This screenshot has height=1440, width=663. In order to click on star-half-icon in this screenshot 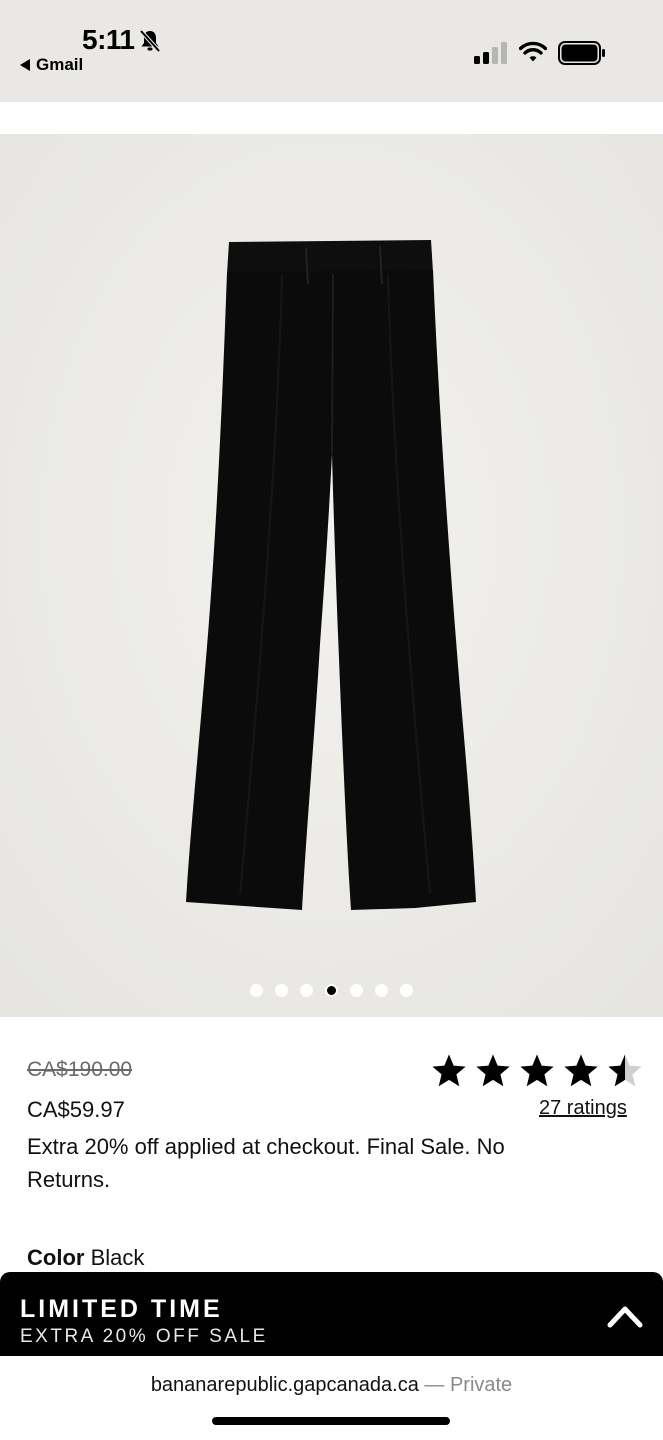, I will do `click(625, 1070)`.